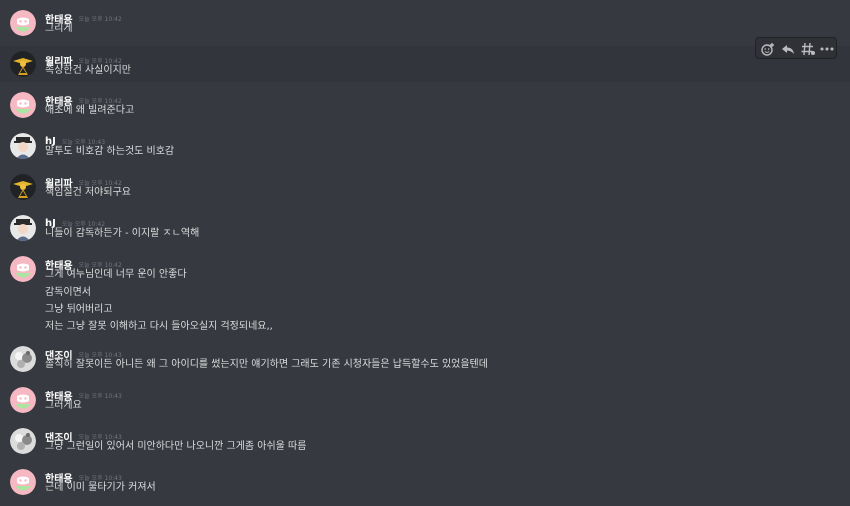 The height and width of the screenshot is (506, 850). Describe the element at coordinates (425, 400) in the screenshot. I see `message-group: 한태용 오늘 오후 10:43 그러게요` at that location.